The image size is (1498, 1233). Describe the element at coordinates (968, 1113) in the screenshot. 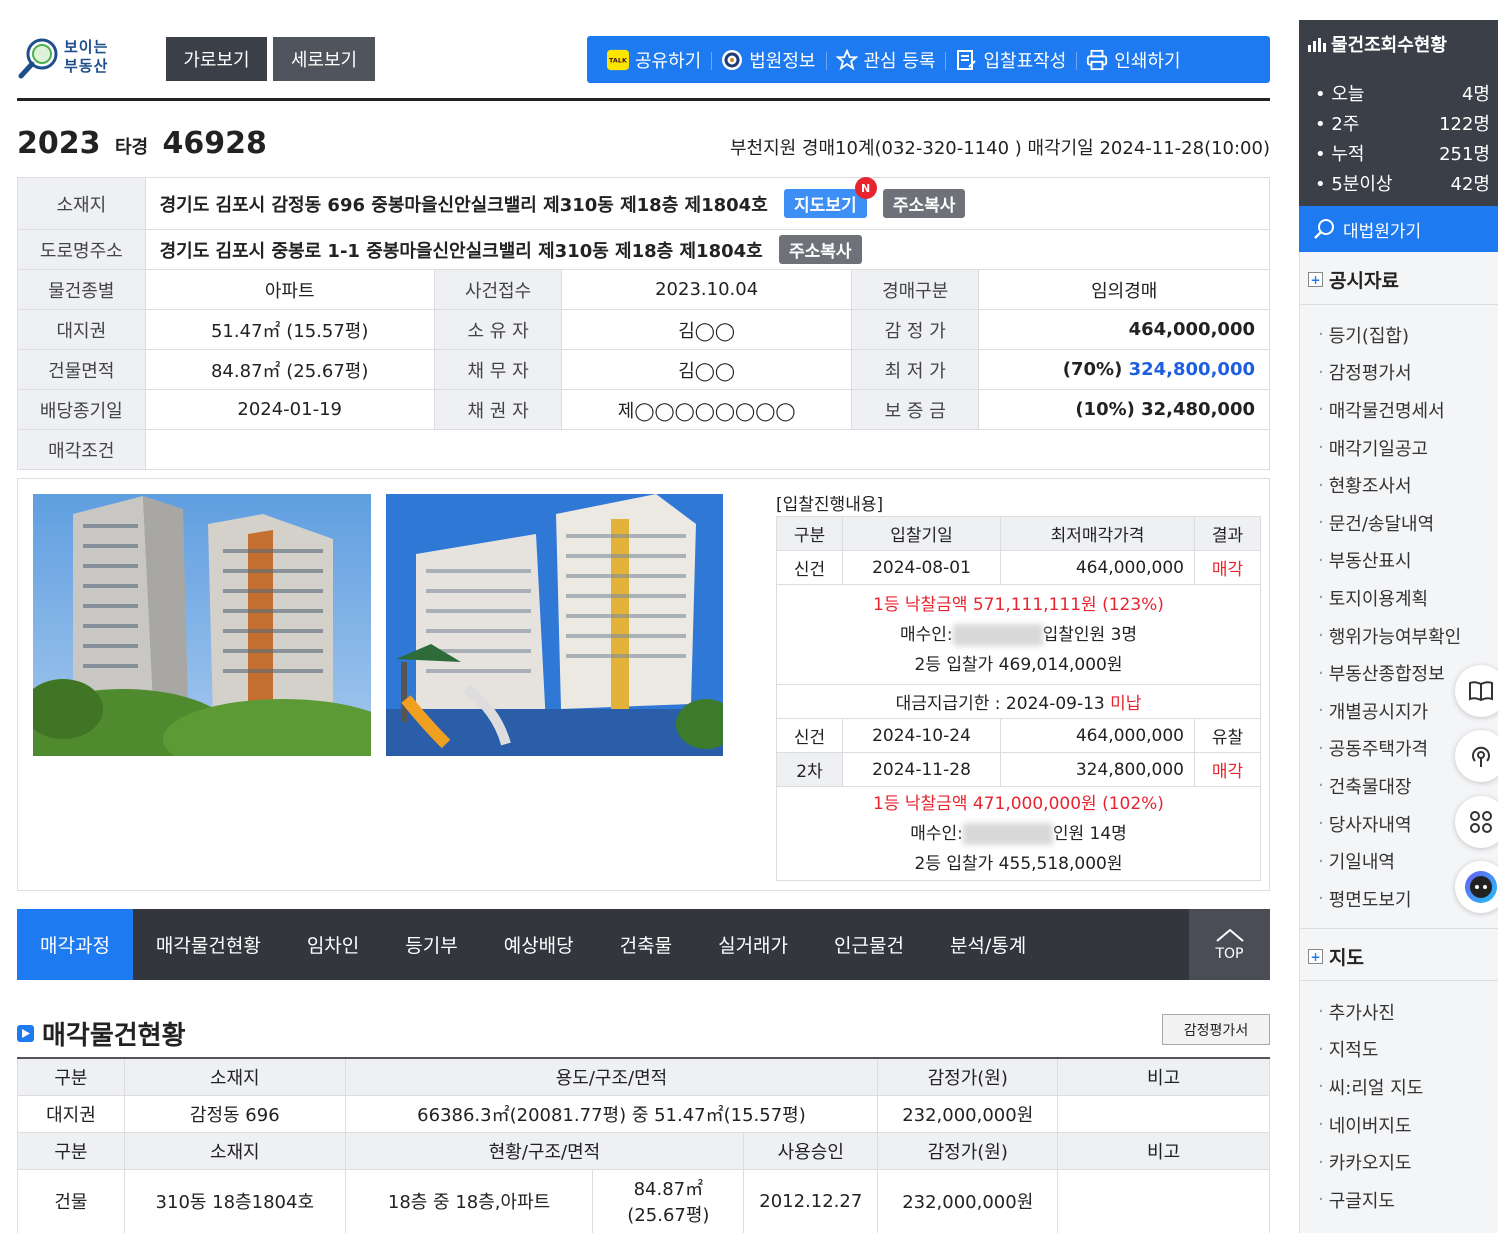

I see `land-cell: 232,000,000원` at that location.